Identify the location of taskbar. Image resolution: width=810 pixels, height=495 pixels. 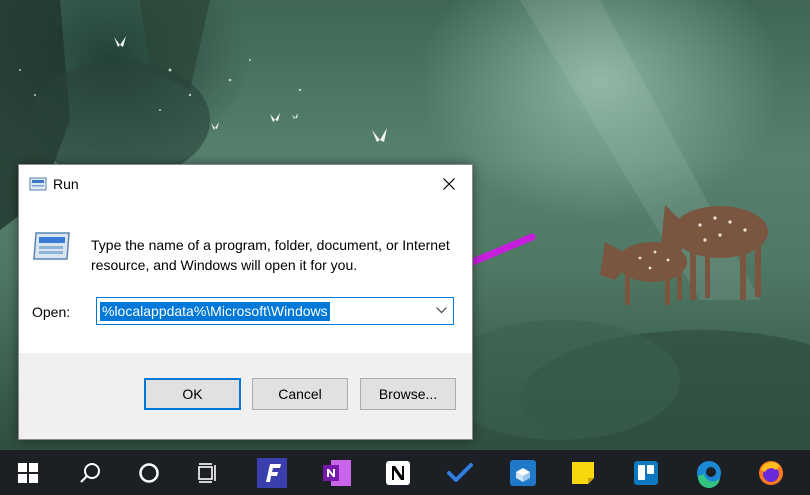
(405, 472).